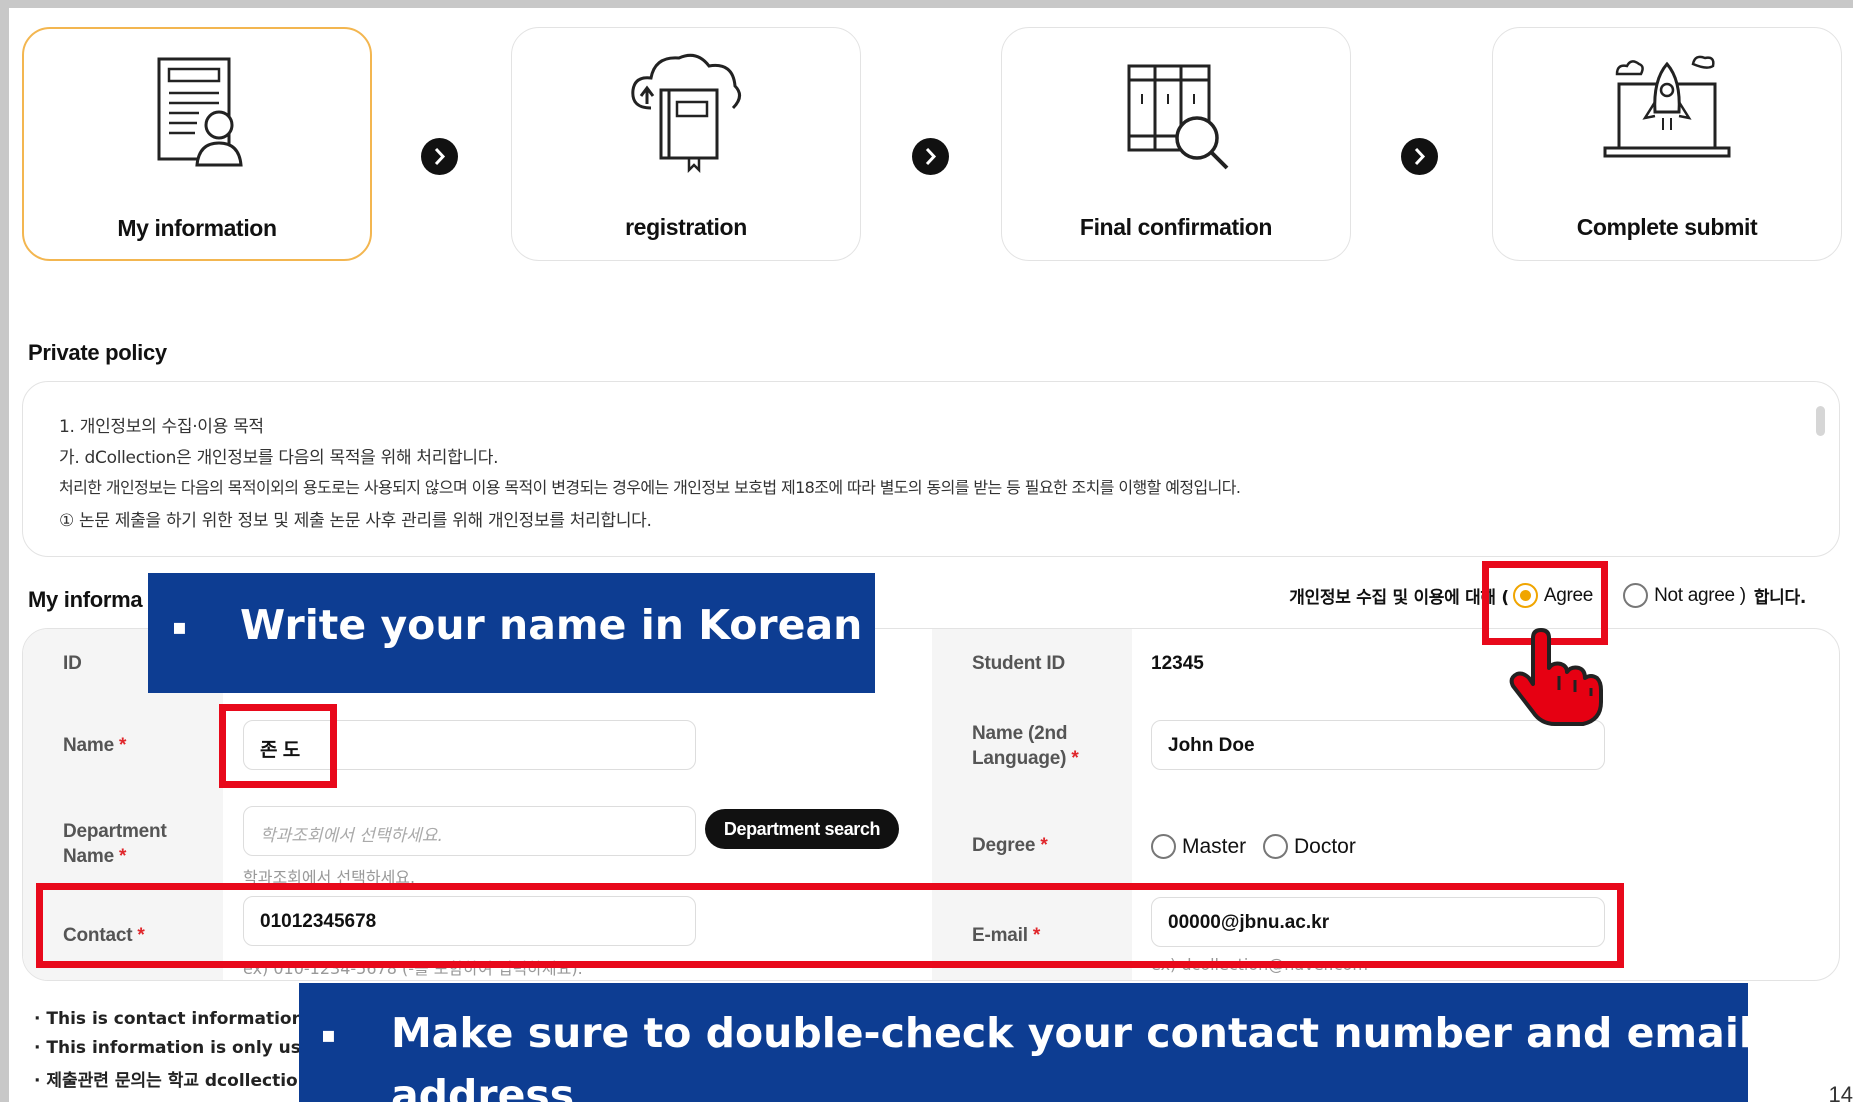 This screenshot has height=1102, width=1853. What do you see at coordinates (1214, 846) in the screenshot?
I see `master-label: Master` at bounding box center [1214, 846].